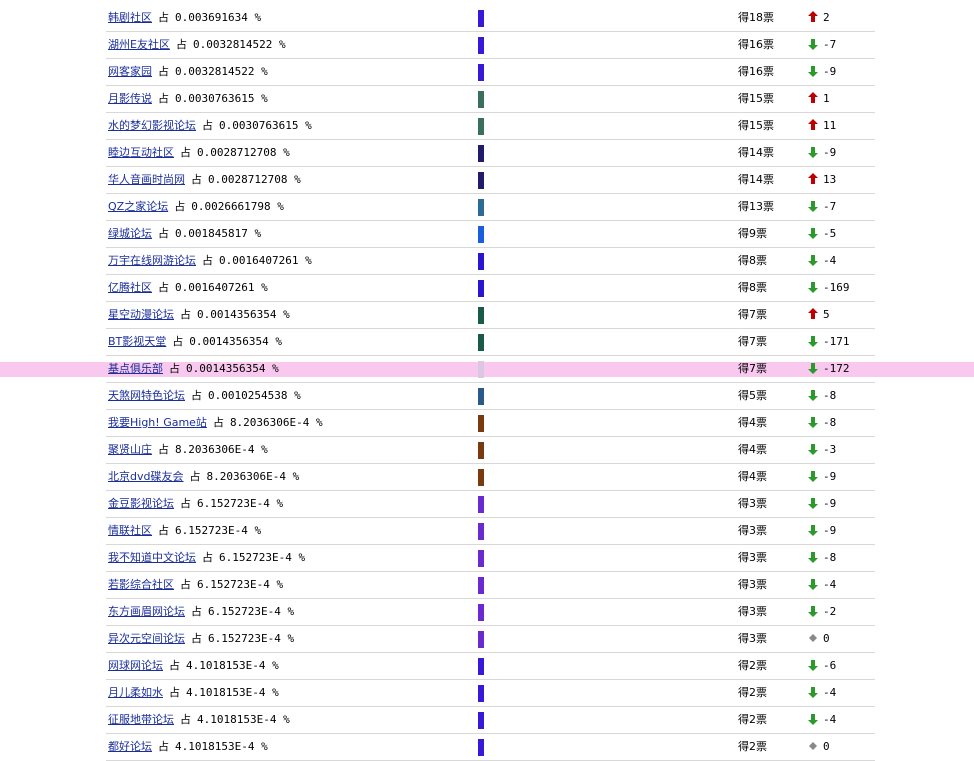  What do you see at coordinates (193, 693) in the screenshot?
I see `forum-info: 月儿柔如水占 4.1018153E-4 %` at bounding box center [193, 693].